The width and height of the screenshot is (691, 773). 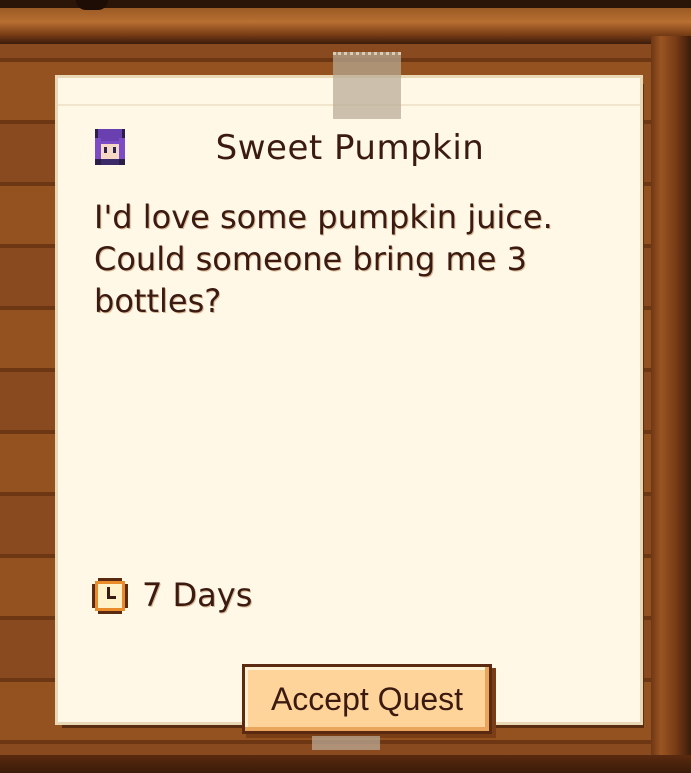 I want to click on clock-icon, so click(x=110, y=596).